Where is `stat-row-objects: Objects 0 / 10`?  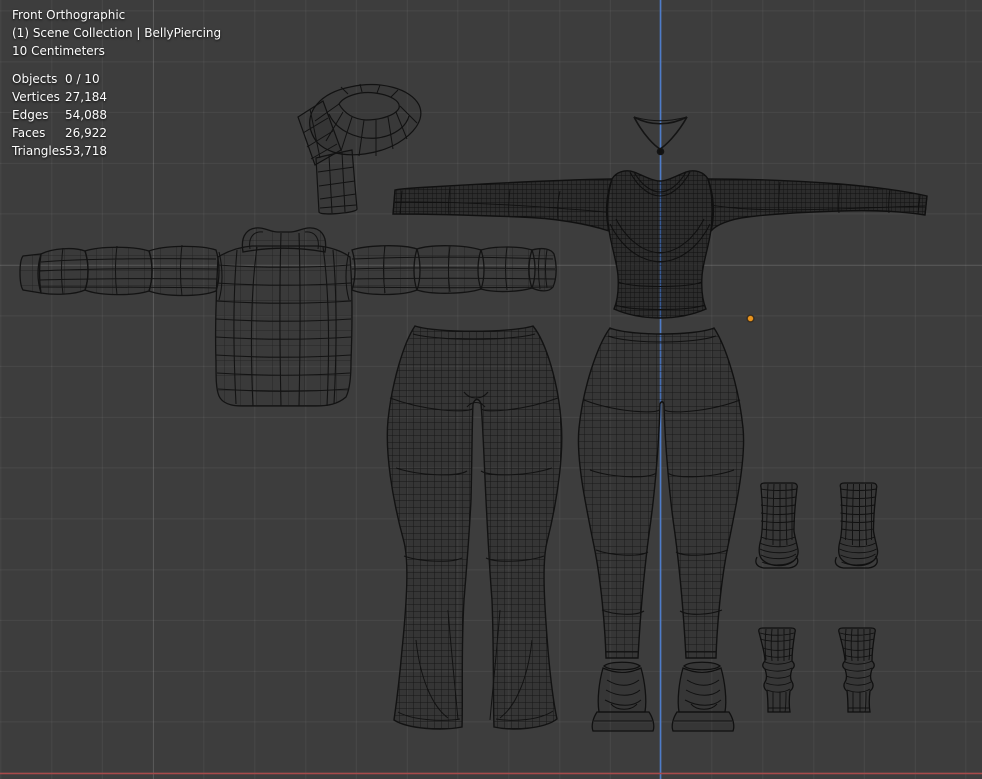 stat-row-objects: Objects 0 / 10 is located at coordinates (59, 79).